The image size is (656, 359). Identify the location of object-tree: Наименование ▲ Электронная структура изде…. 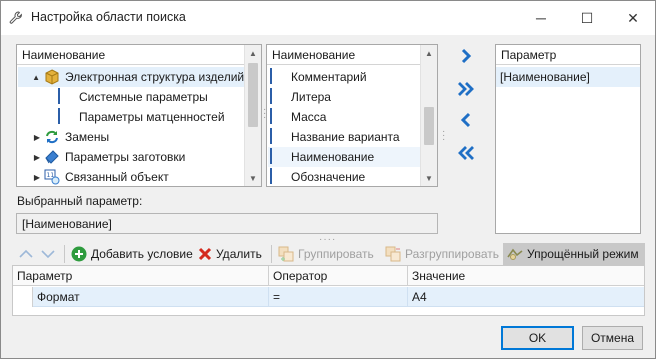
(139, 115).